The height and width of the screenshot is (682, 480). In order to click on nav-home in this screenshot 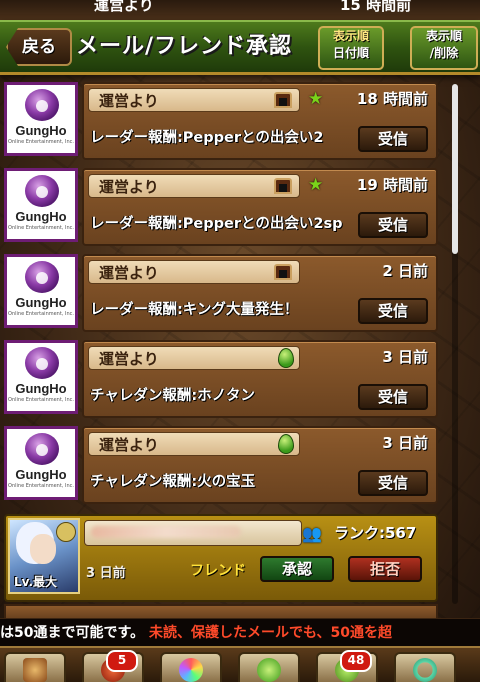, I will do `click(35, 667)`.